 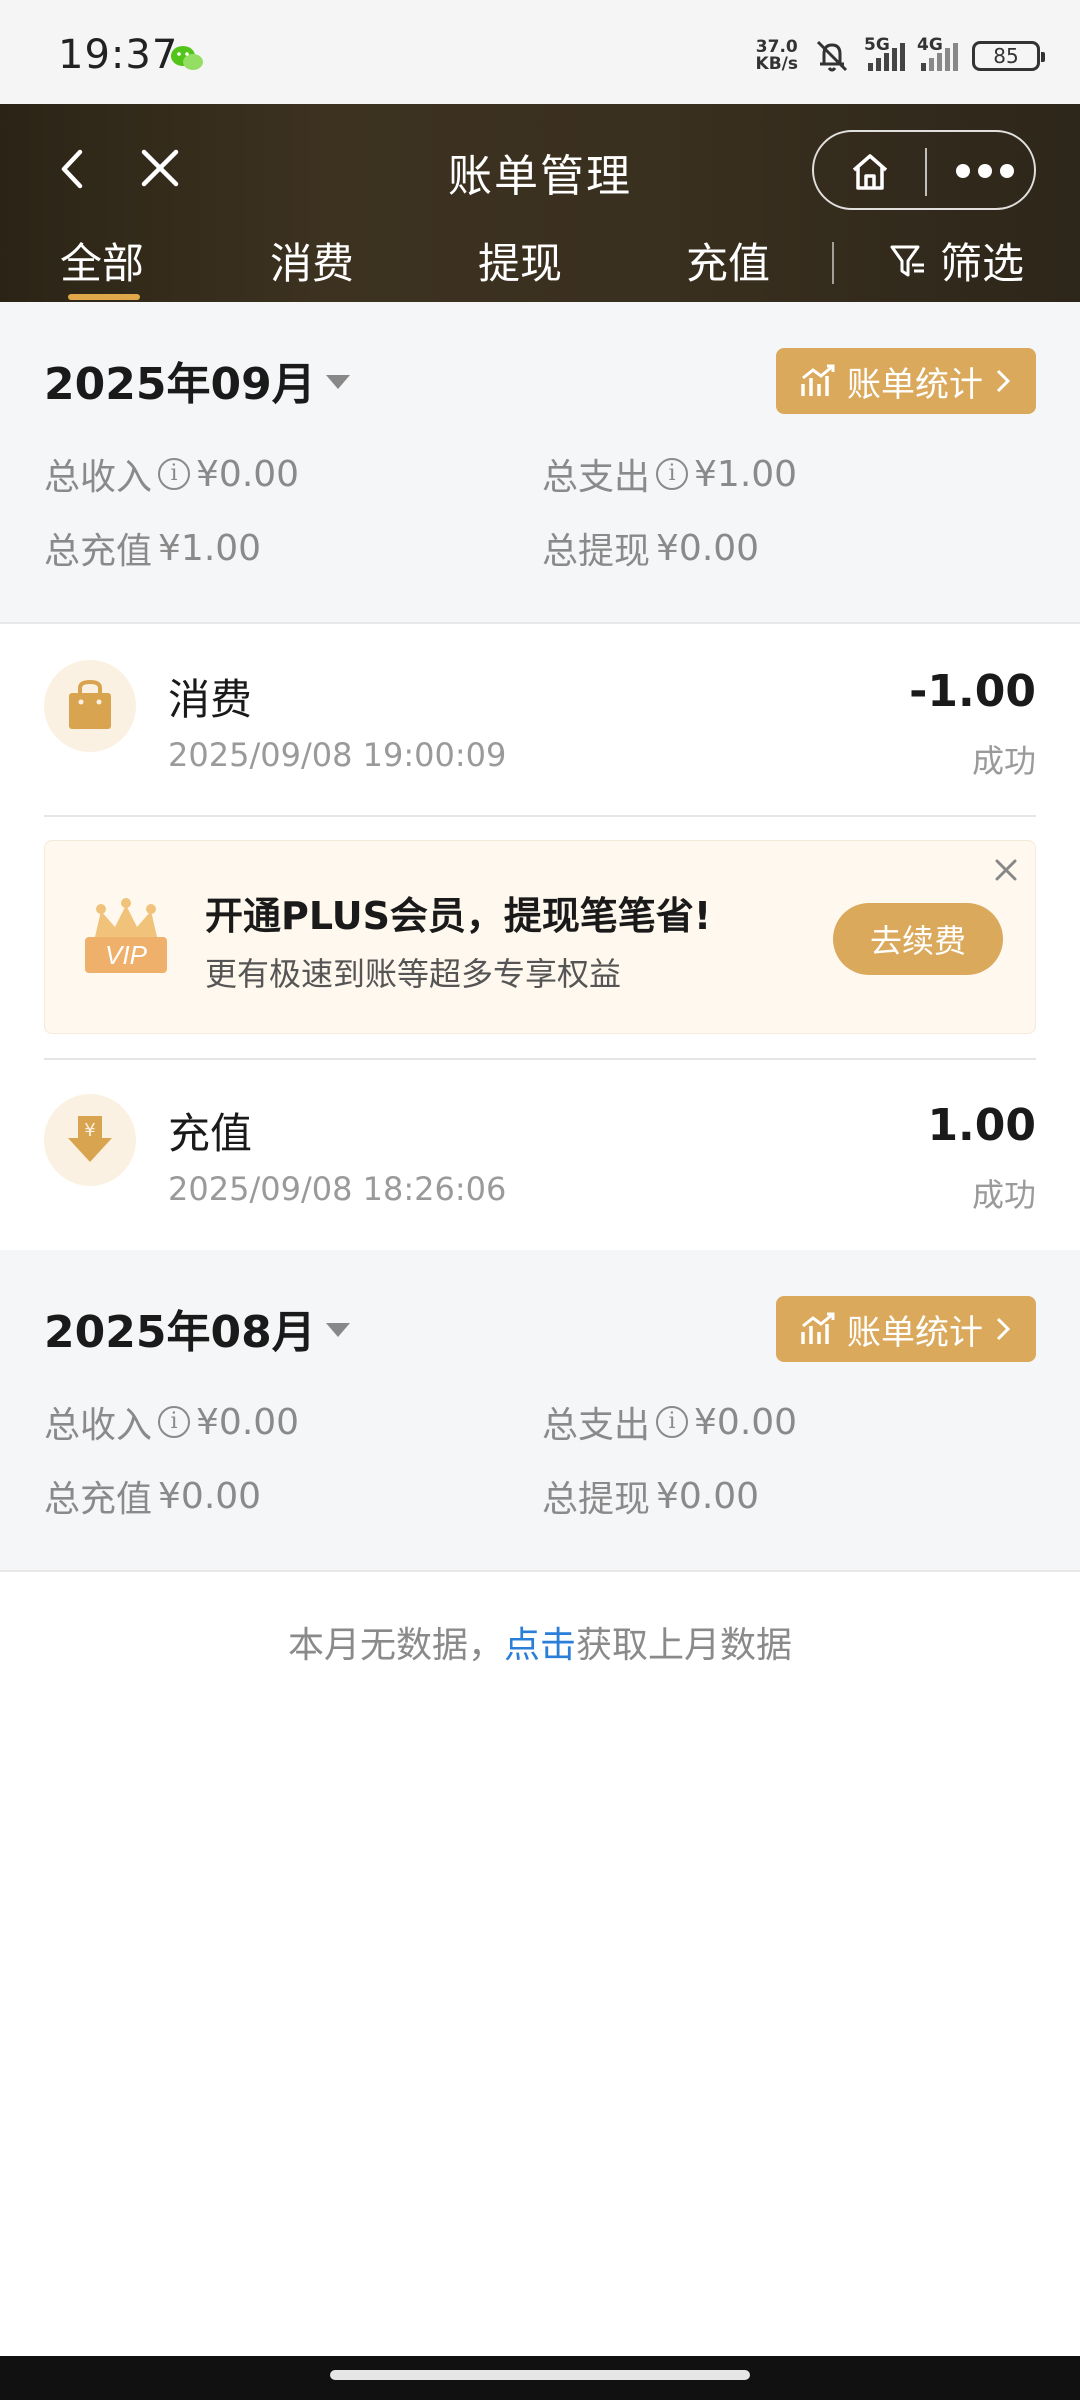 I want to click on home-icon, so click(x=870, y=172).